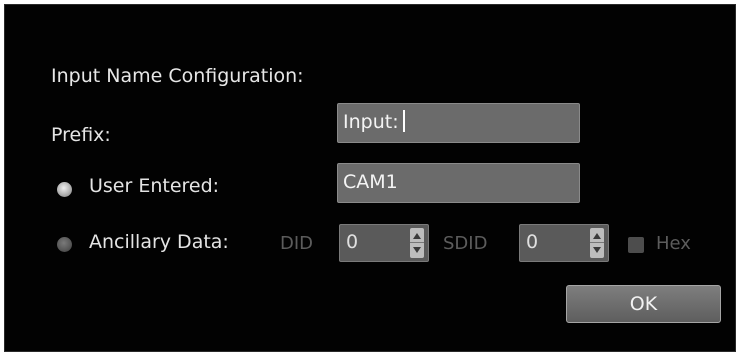 The height and width of the screenshot is (363, 749). I want to click on sdid-spinbox: 0, so click(564, 243).